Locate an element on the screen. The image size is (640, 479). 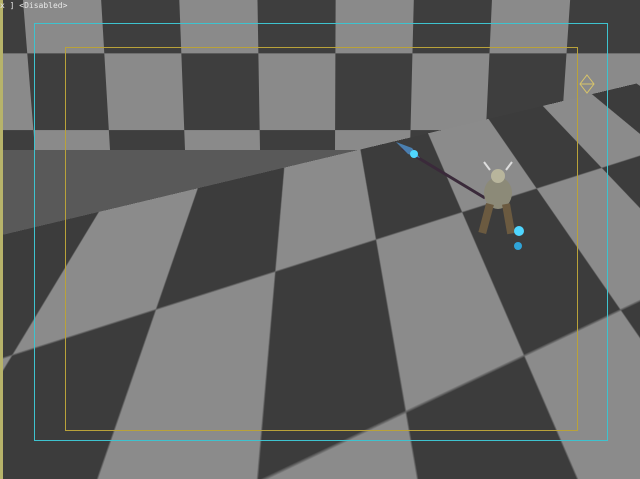
warrior-character-model is located at coordinates (465, 200).